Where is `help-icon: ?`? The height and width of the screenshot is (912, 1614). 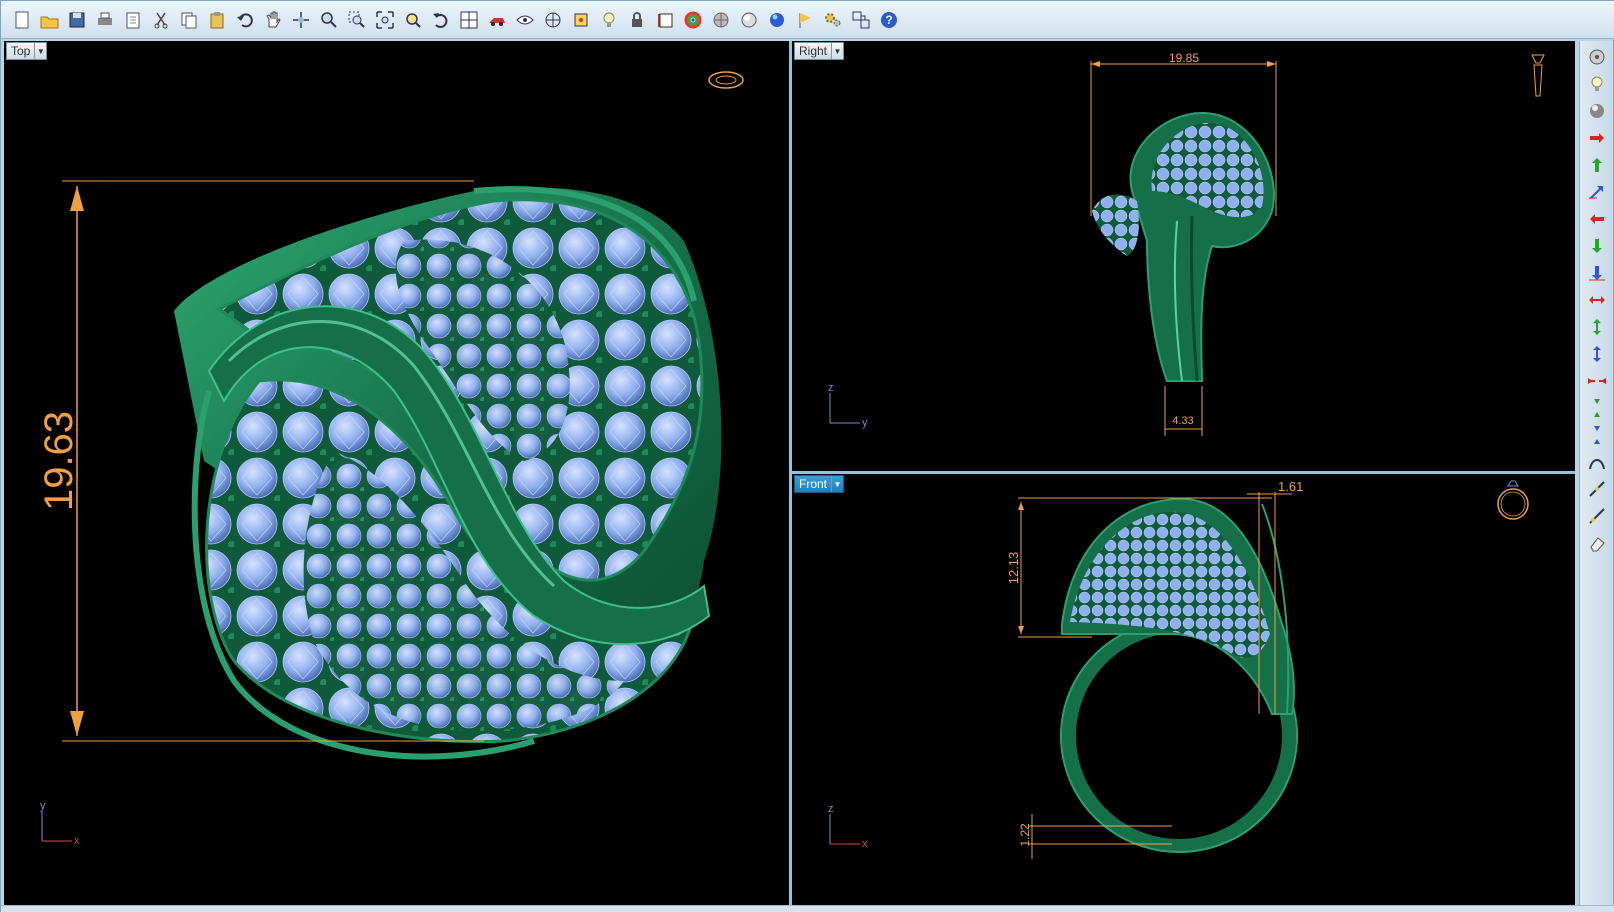
help-icon: ? is located at coordinates (889, 20).